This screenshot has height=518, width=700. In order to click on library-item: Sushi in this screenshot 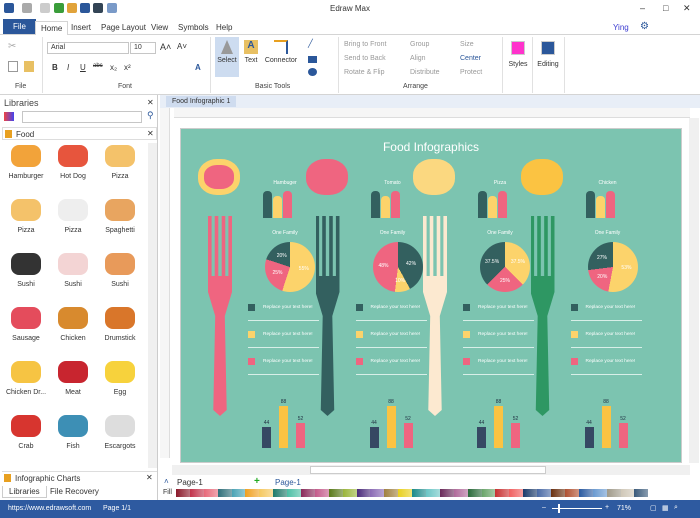, I will do `click(73, 270)`.